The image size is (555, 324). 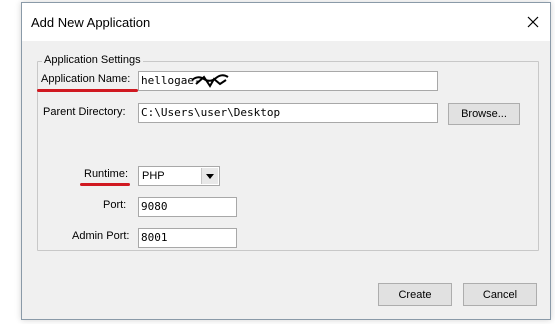 I want to click on port-value: 9080, so click(x=154, y=206).